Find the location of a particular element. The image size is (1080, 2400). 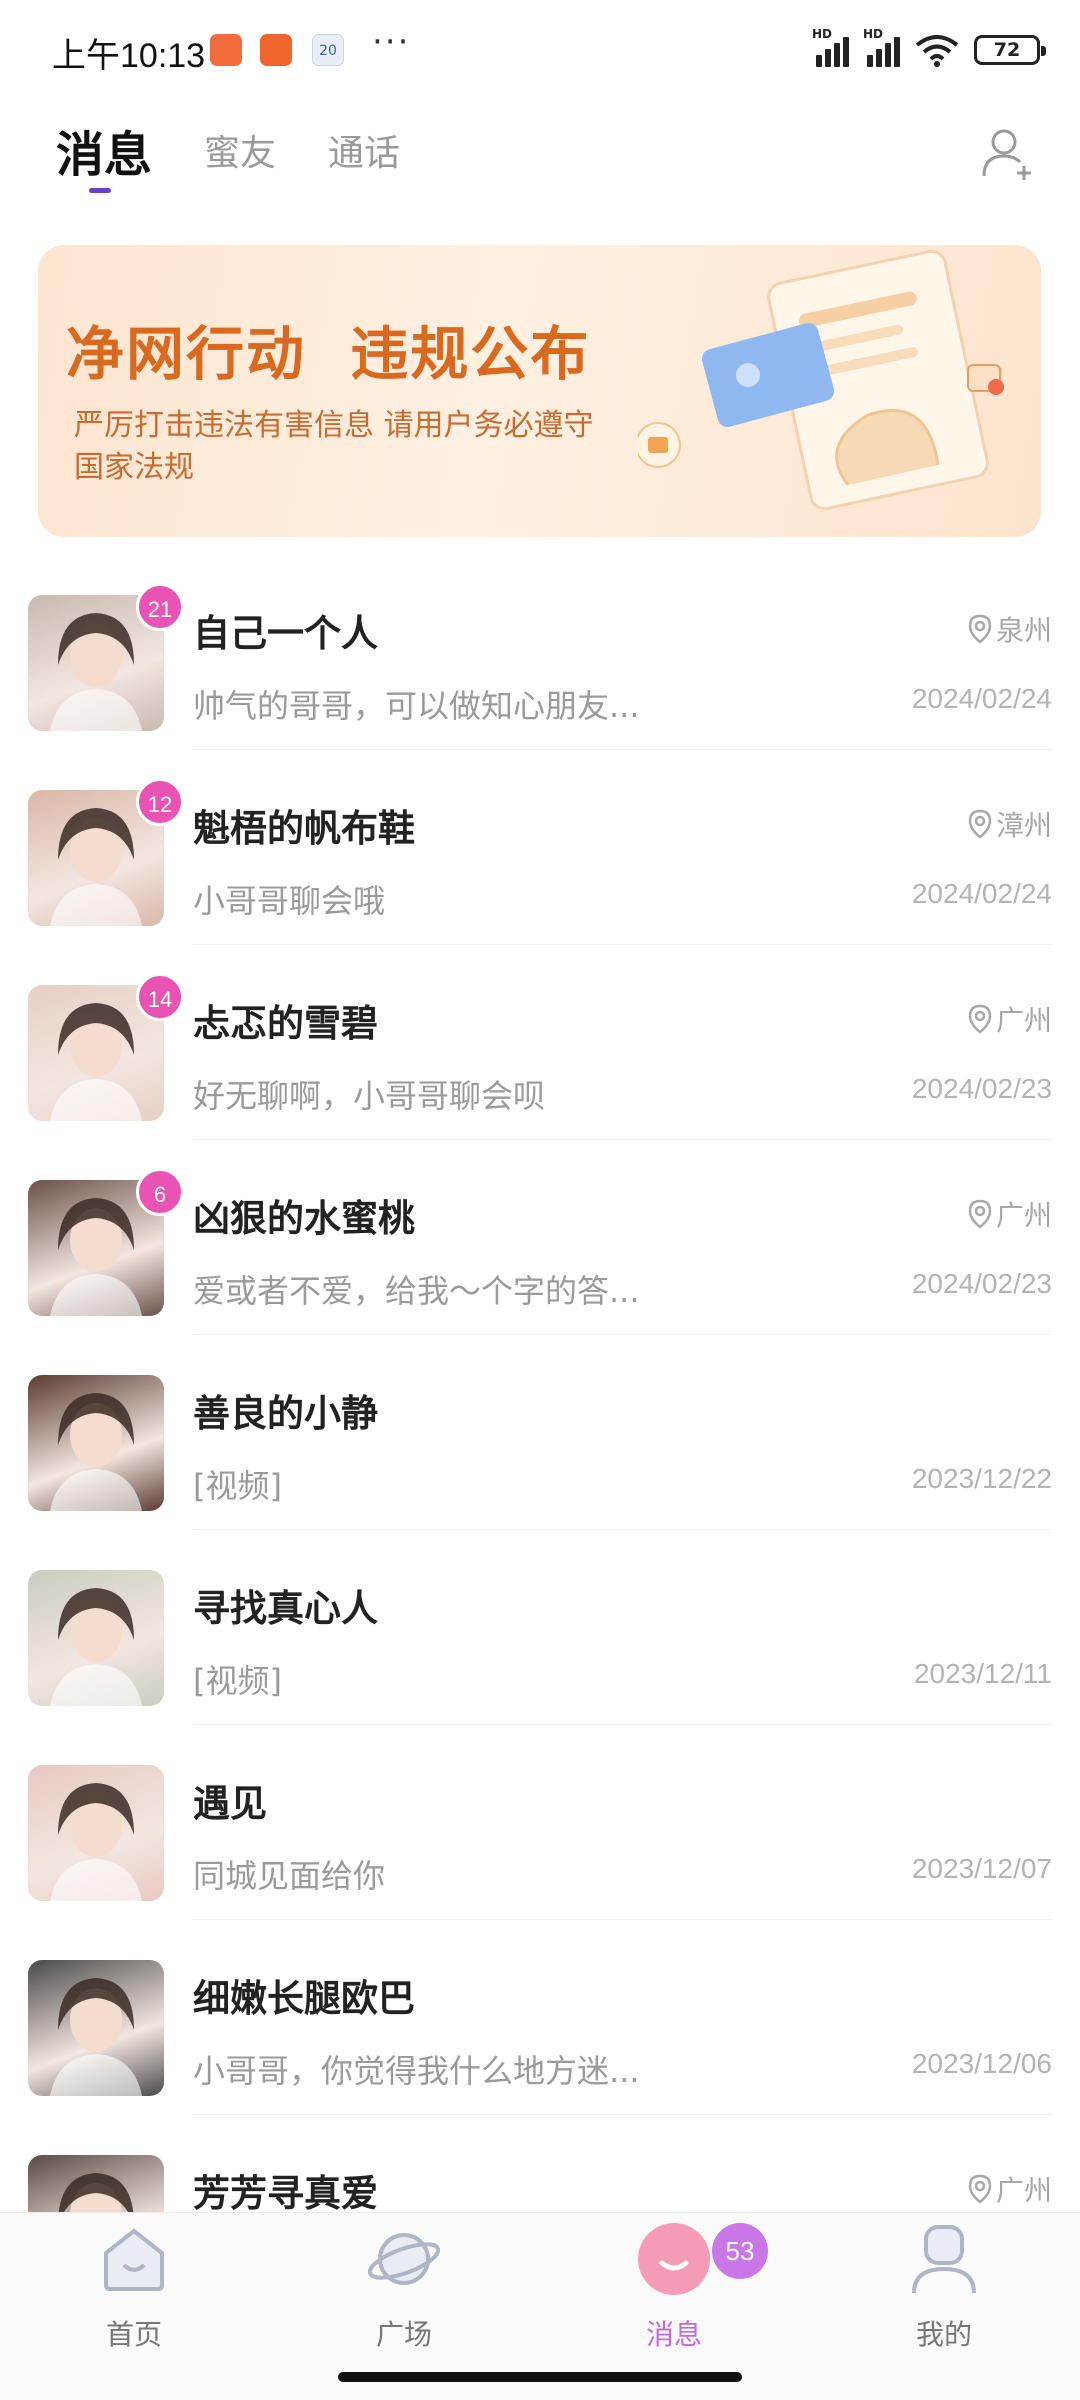

tab-messages: 消息 is located at coordinates (104, 150).